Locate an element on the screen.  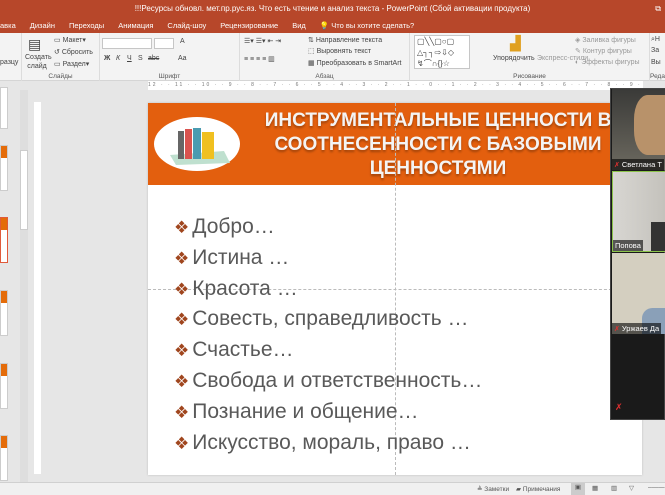
font-name-input is located at coordinates (127, 43).